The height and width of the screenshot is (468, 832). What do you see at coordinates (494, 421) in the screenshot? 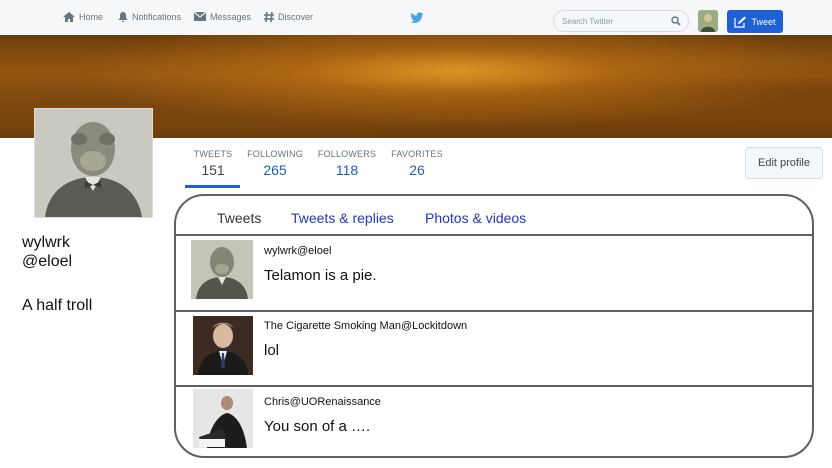
I see `tweet-item: Chris@UORenaissance You son of a ….` at bounding box center [494, 421].